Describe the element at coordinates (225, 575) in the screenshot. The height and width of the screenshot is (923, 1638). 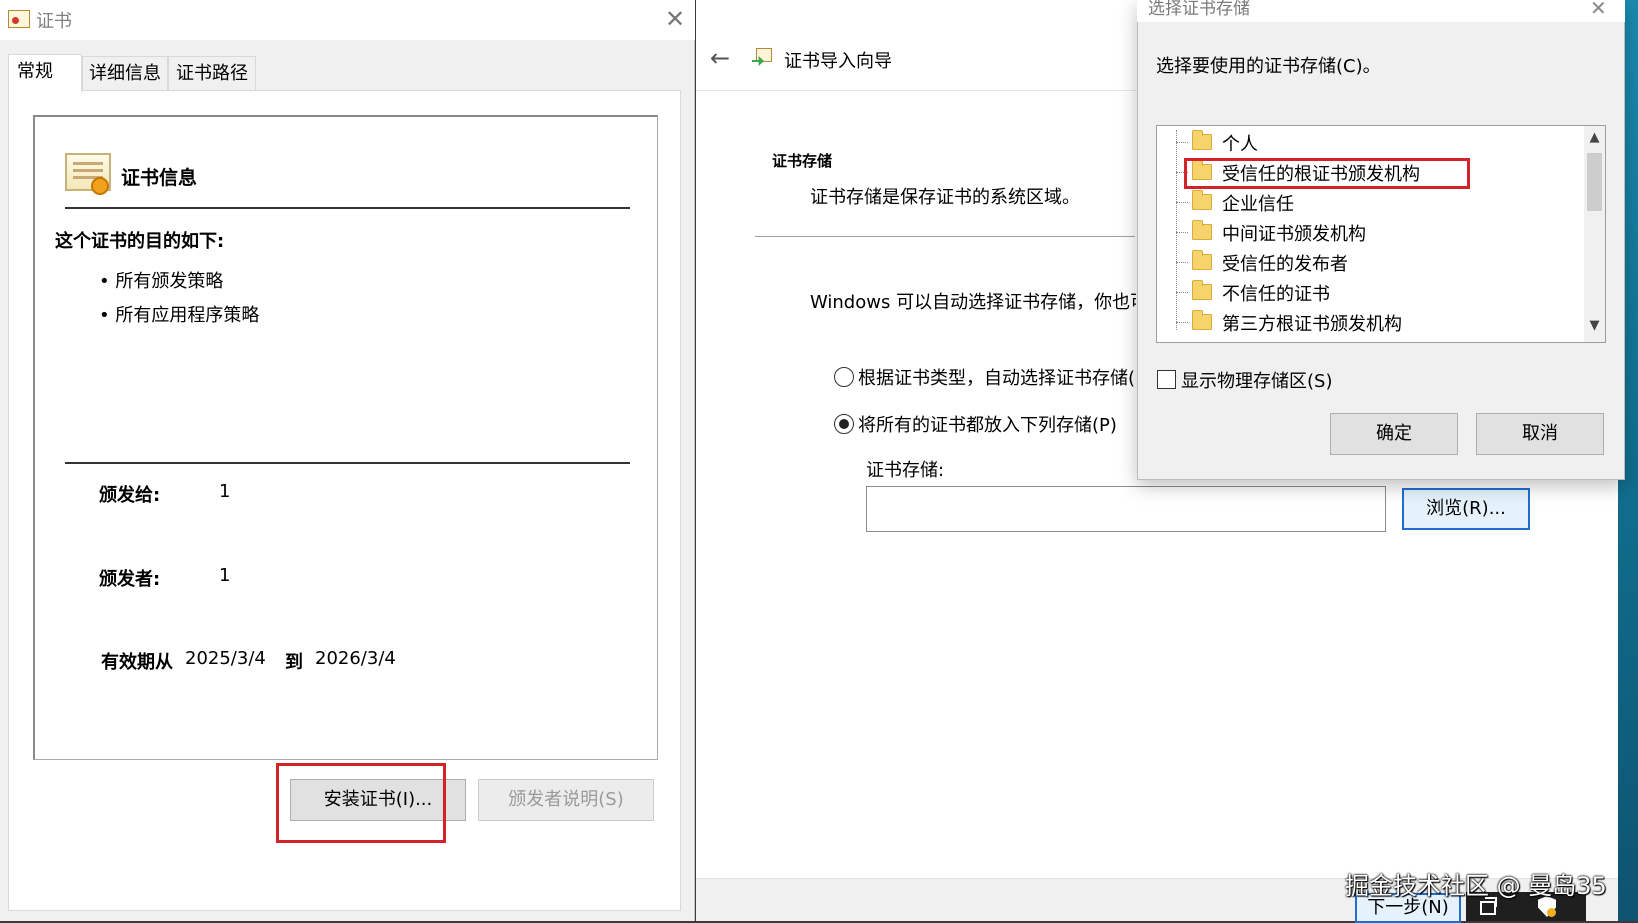
I see `issued-by-value: 1` at that location.